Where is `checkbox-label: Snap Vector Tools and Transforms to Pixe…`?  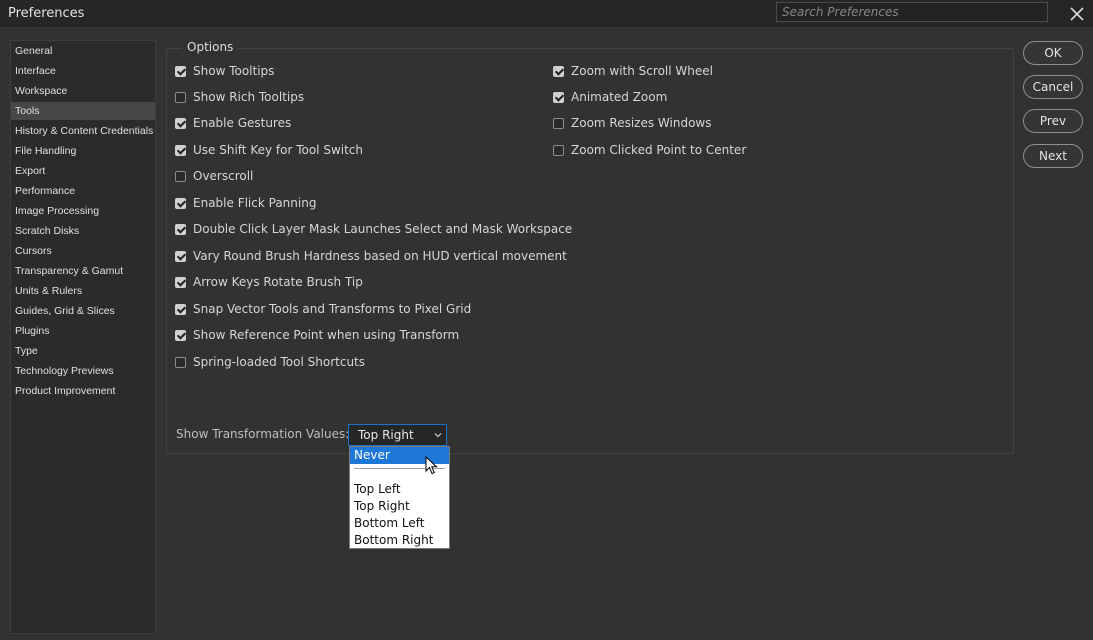 checkbox-label: Snap Vector Tools and Transforms to Pixe… is located at coordinates (332, 309).